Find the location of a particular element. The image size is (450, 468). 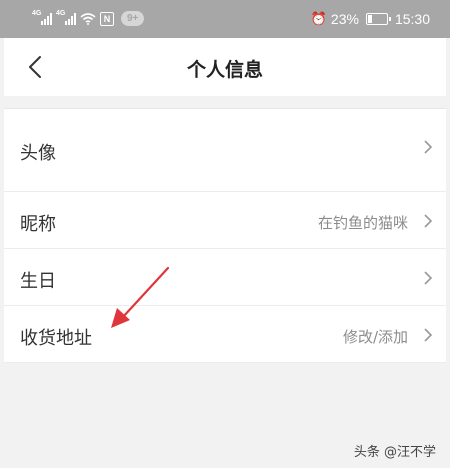

section-divider is located at coordinates (225, 102).